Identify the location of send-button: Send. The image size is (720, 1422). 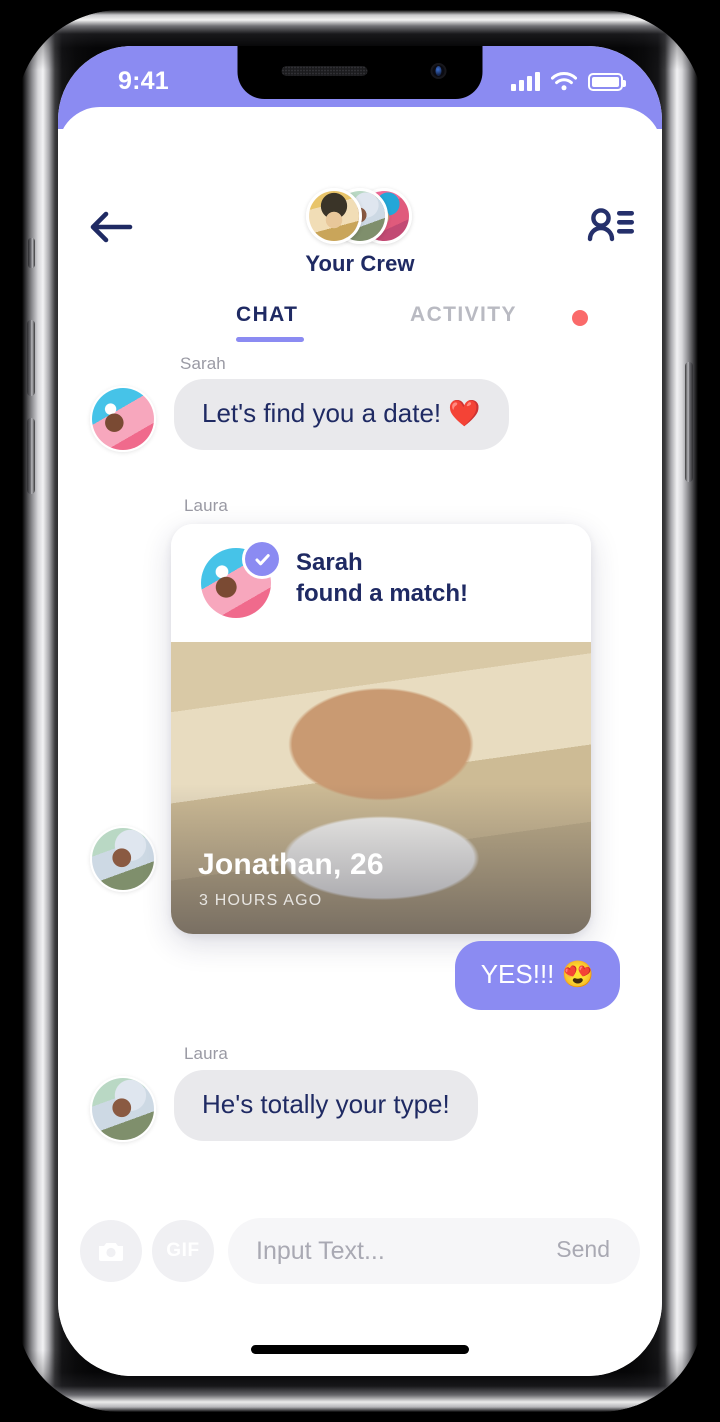
(583, 1249).